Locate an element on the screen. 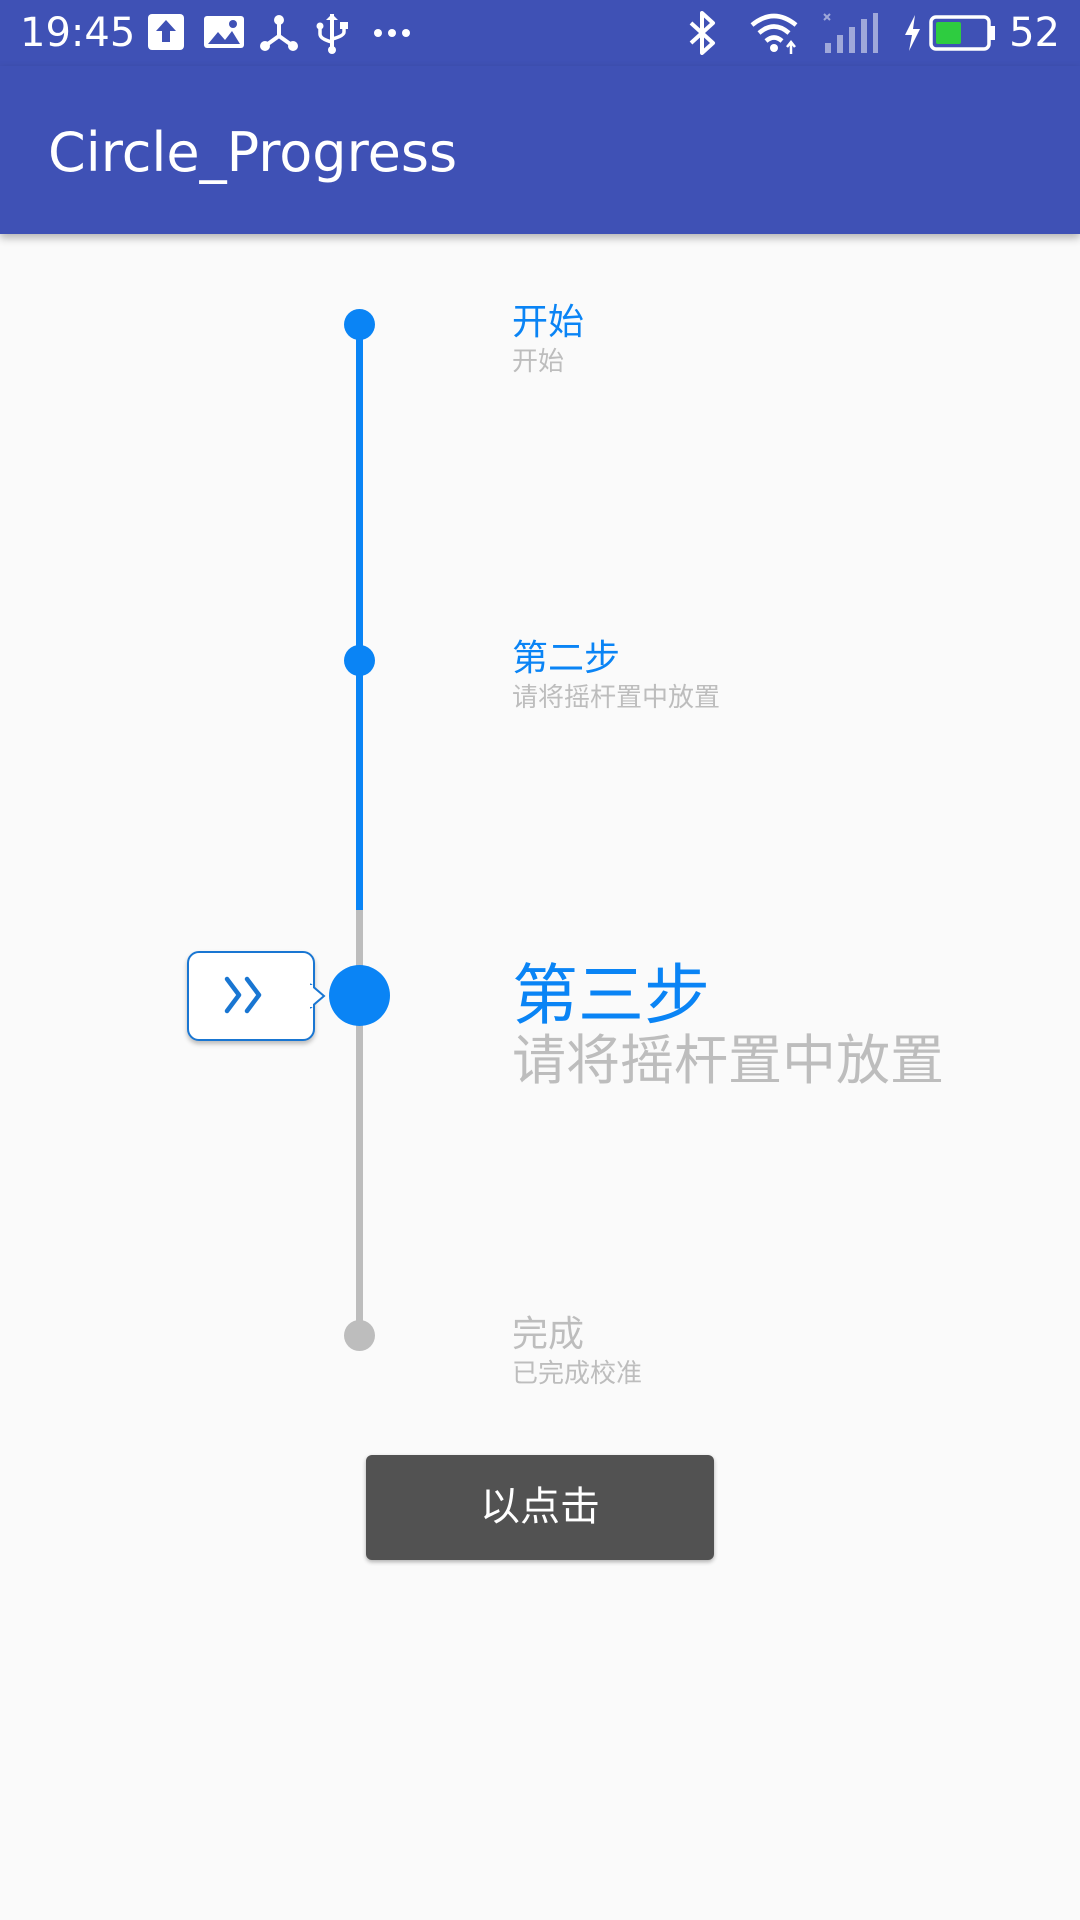  notification-icons is located at coordinates (286, 33).